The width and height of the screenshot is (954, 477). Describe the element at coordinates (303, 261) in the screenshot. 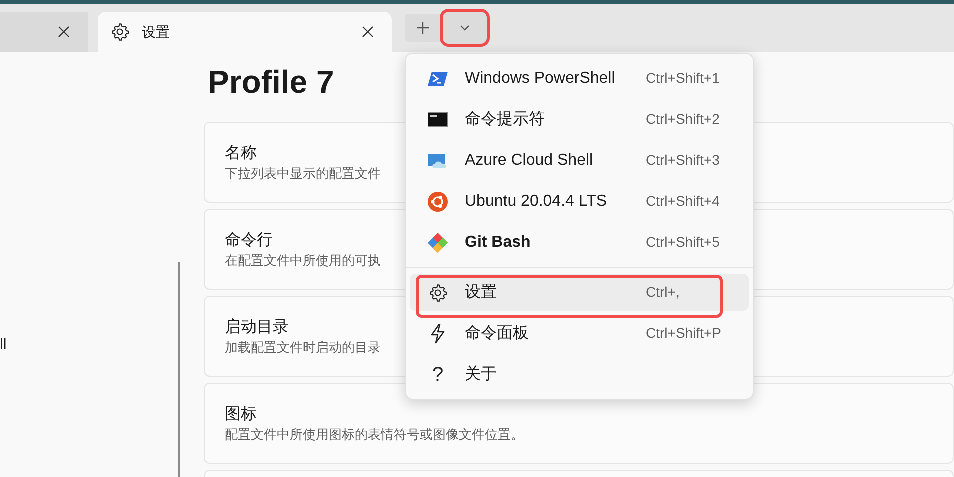

I see `setting-description: 在配置文件中所使用的可执` at that location.